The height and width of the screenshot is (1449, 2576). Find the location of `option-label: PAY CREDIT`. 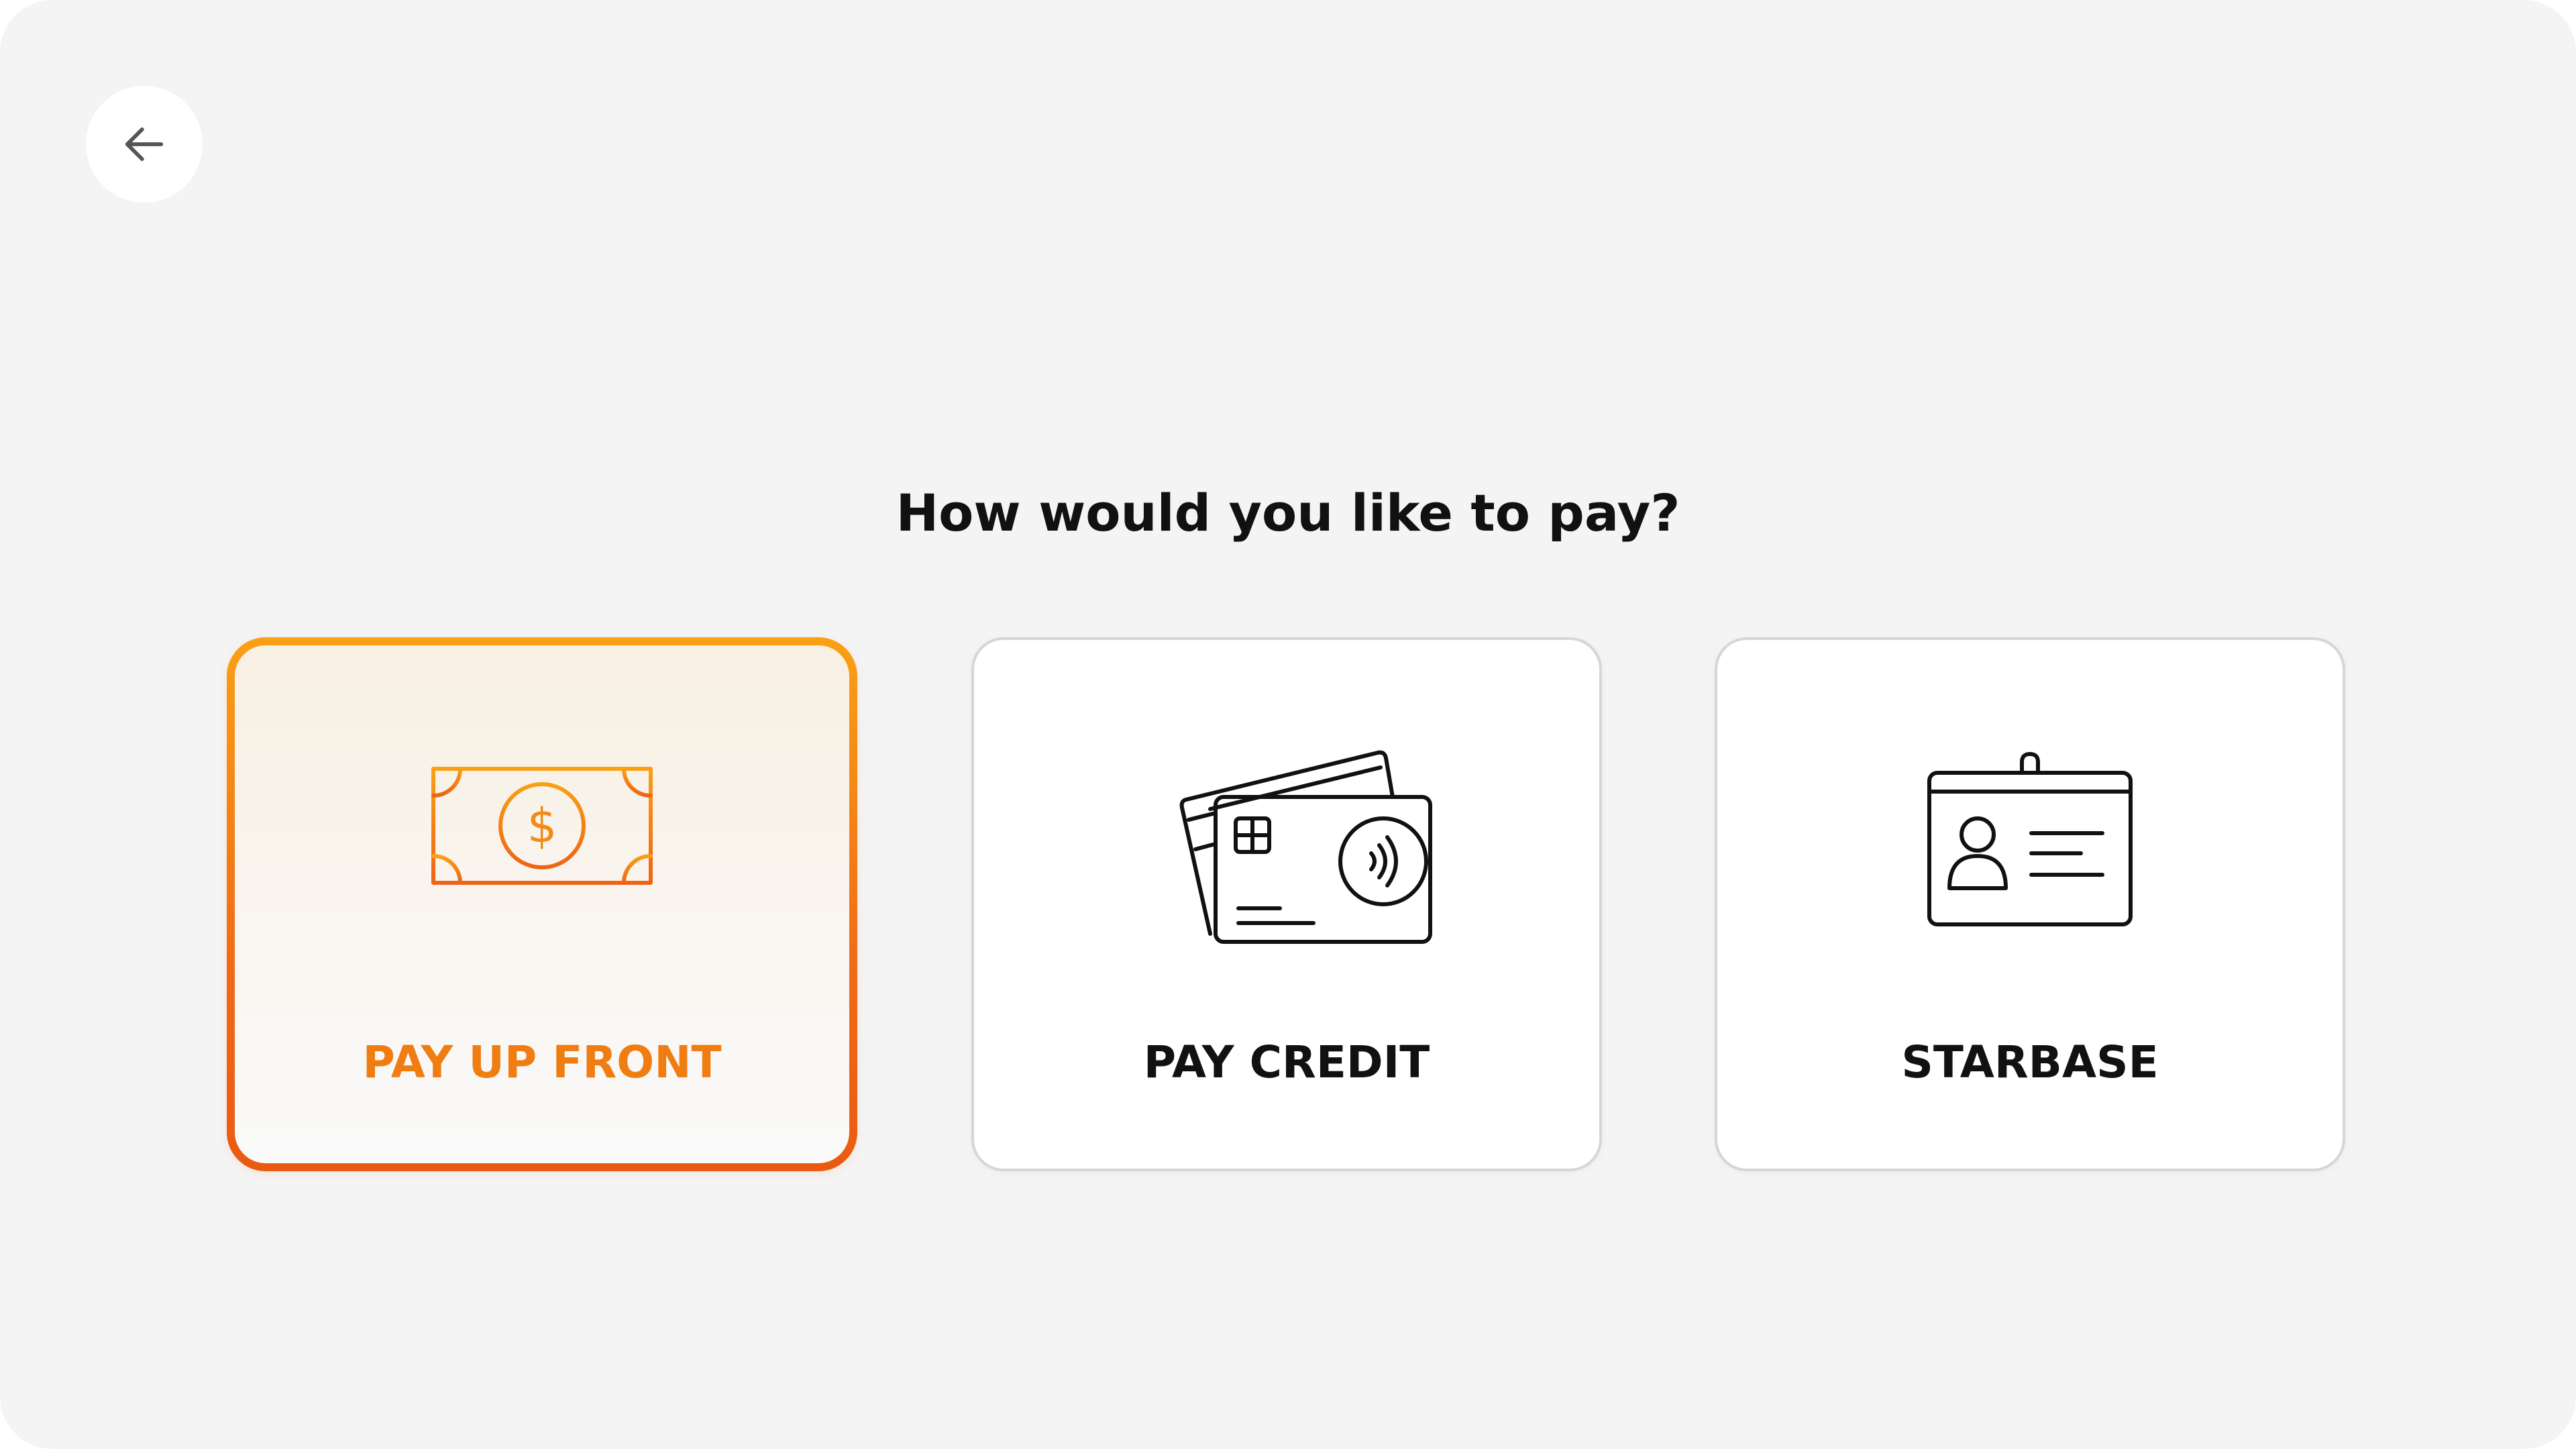

option-label: PAY CREDIT is located at coordinates (1286, 1062).